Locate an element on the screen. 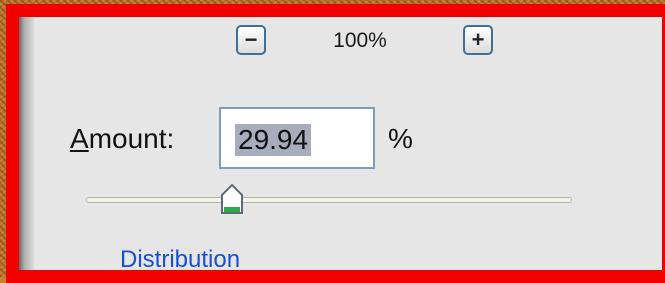 This screenshot has height=283, width=665. amount-value: 29.94 is located at coordinates (273, 140).